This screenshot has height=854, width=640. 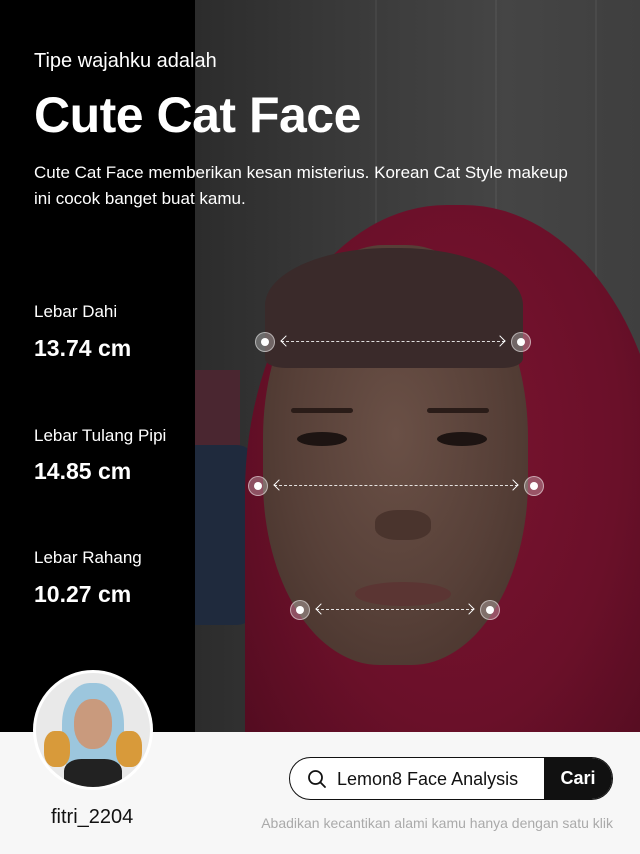 What do you see at coordinates (300, 610) in the screenshot?
I see `jaw-left-marker` at bounding box center [300, 610].